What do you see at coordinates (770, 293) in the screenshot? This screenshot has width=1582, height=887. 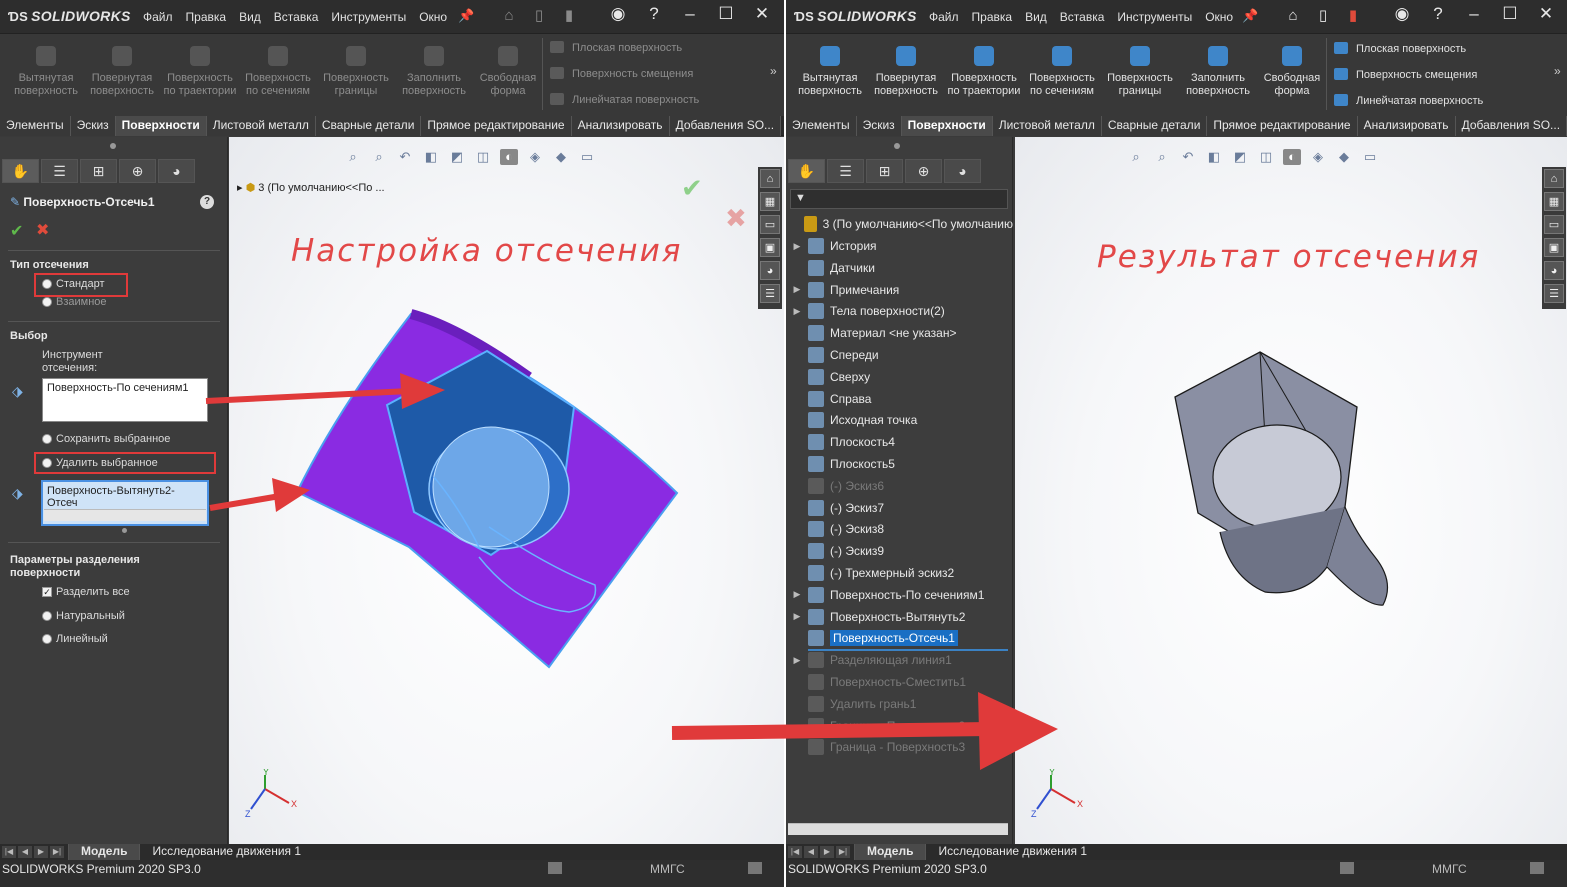 I see `custom-properties-icon: ☰` at bounding box center [770, 293].